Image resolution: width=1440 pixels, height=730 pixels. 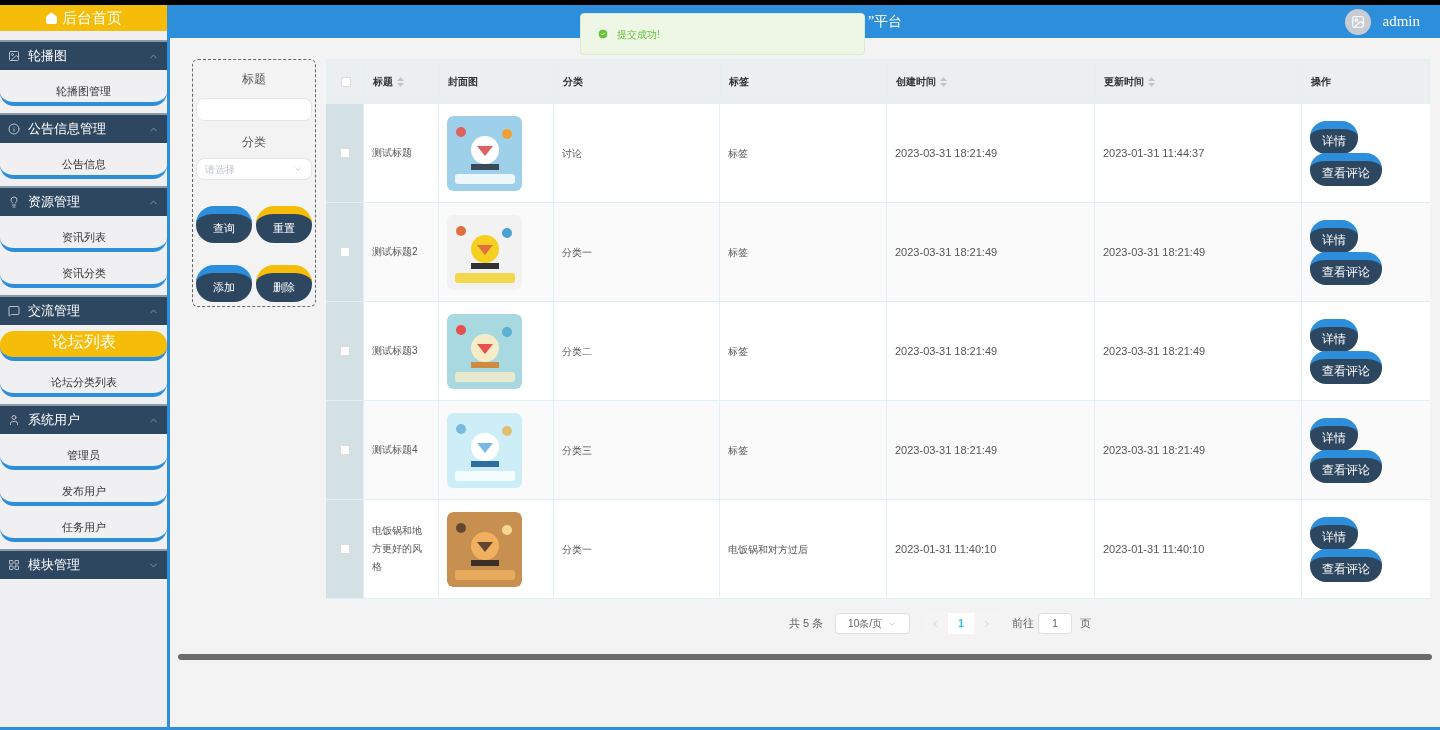 What do you see at coordinates (401, 81) in the screenshot?
I see `column-header: 标题` at bounding box center [401, 81].